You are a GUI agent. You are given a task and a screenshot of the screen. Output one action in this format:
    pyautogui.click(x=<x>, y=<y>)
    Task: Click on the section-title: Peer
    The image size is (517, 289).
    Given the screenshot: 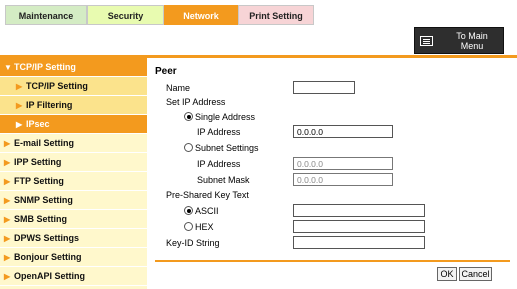 What is the action you would take?
    pyautogui.click(x=166, y=71)
    